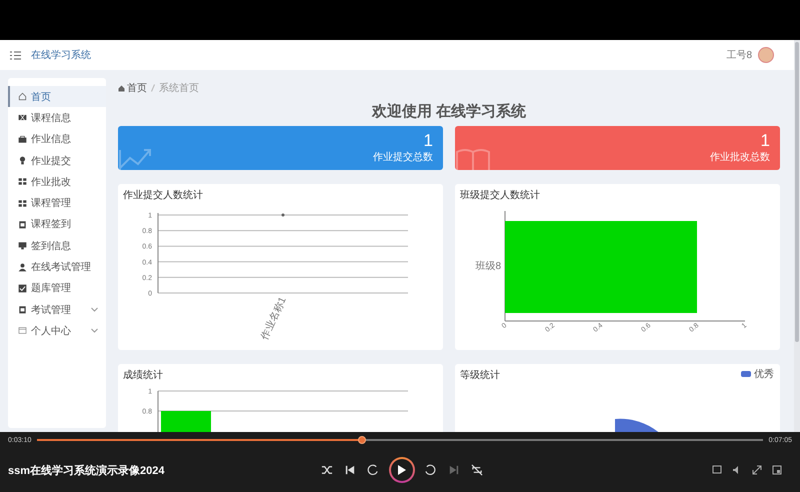 This screenshot has height=492, width=800. I want to click on sidebar-item: 考试管理, so click(57, 309).